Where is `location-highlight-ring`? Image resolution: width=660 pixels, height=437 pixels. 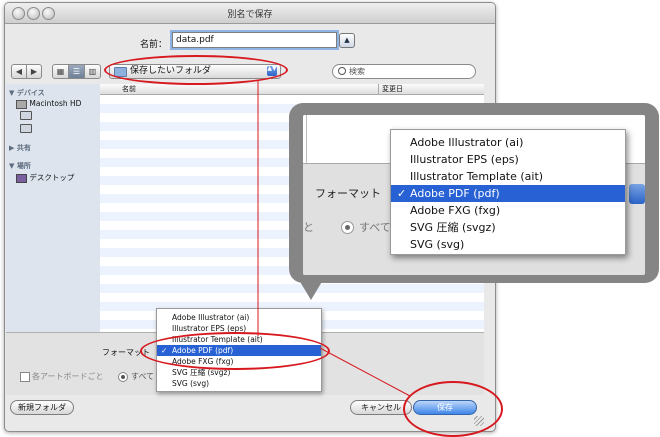 location-highlight-ring is located at coordinates (196, 70).